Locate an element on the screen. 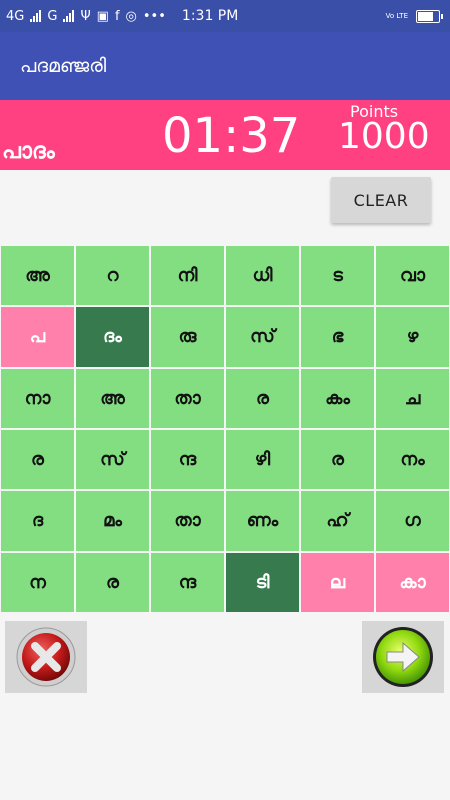  app-bar: പദമഞ്ജരി is located at coordinates (225, 66).